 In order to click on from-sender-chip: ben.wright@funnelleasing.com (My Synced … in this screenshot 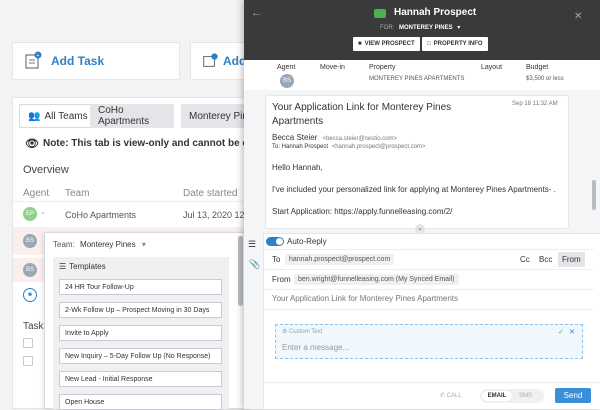, I will do `click(376, 279)`.